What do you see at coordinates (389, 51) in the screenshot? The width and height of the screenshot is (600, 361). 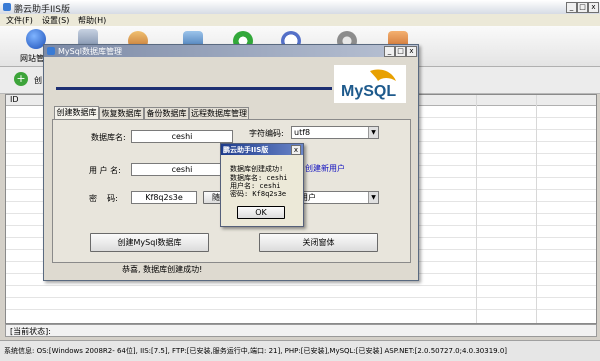 I see `dialog-minimize-button: _` at bounding box center [389, 51].